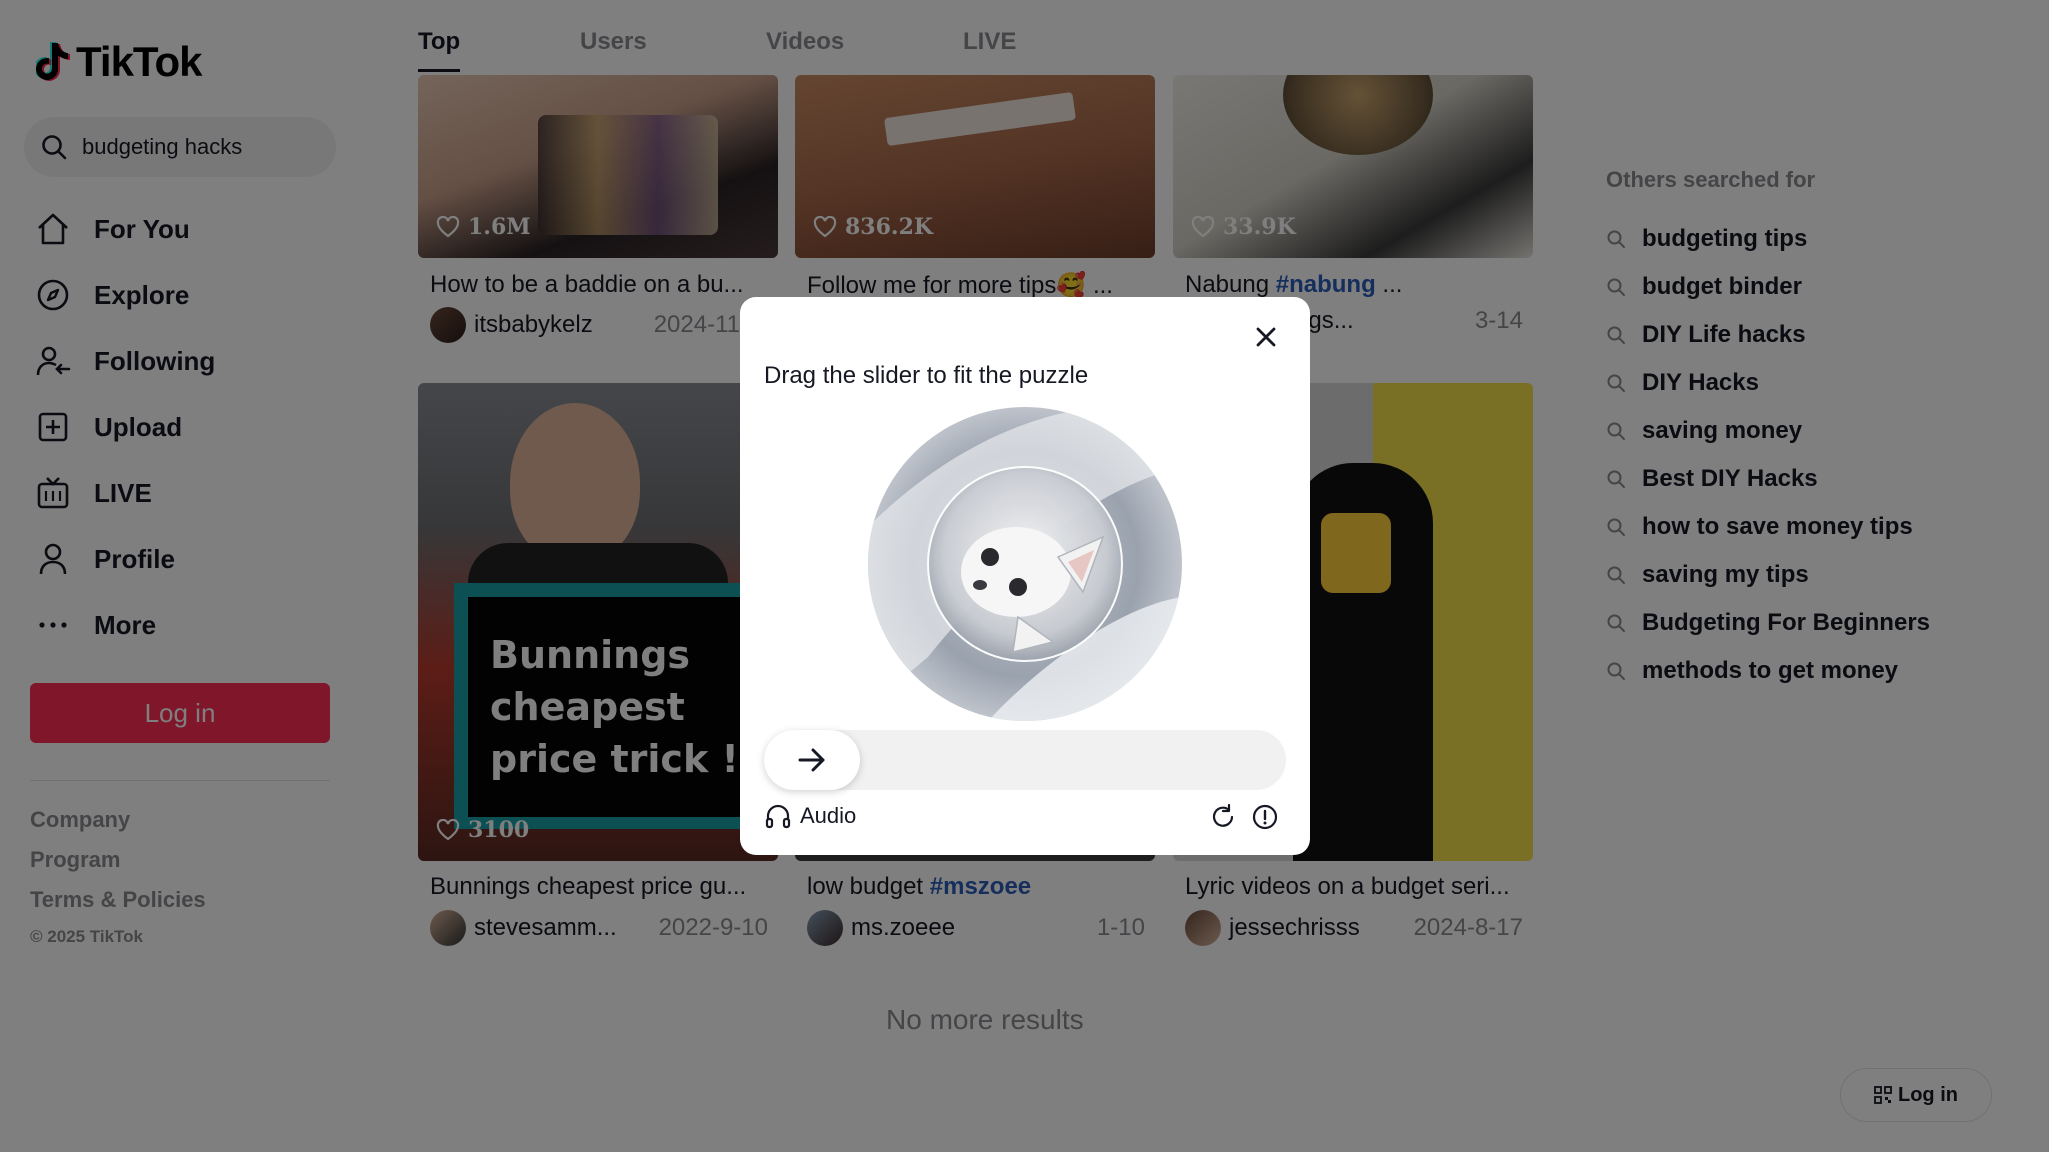  I want to click on puzzle-image-svg, so click(1025, 564).